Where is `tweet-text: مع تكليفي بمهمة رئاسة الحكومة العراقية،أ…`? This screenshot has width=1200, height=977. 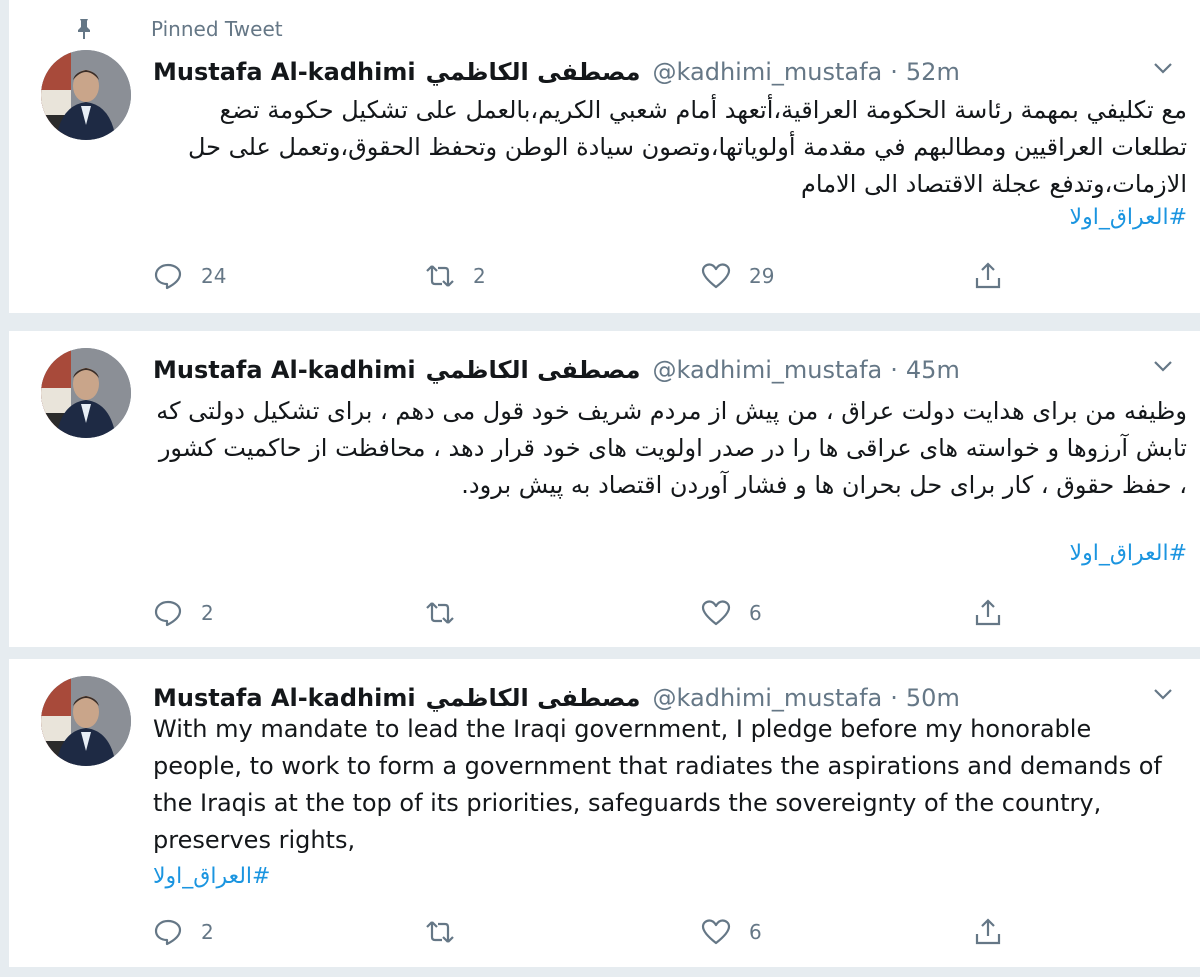 tweet-text: مع تكليفي بمهمة رئاسة الحكومة العراقية،أ… is located at coordinates (687, 147).